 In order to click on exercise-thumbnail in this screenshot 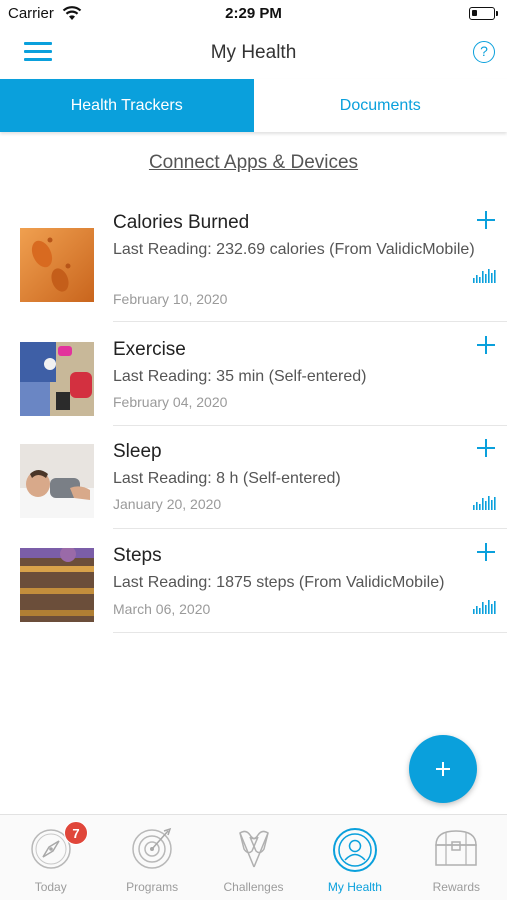, I will do `click(57, 379)`.